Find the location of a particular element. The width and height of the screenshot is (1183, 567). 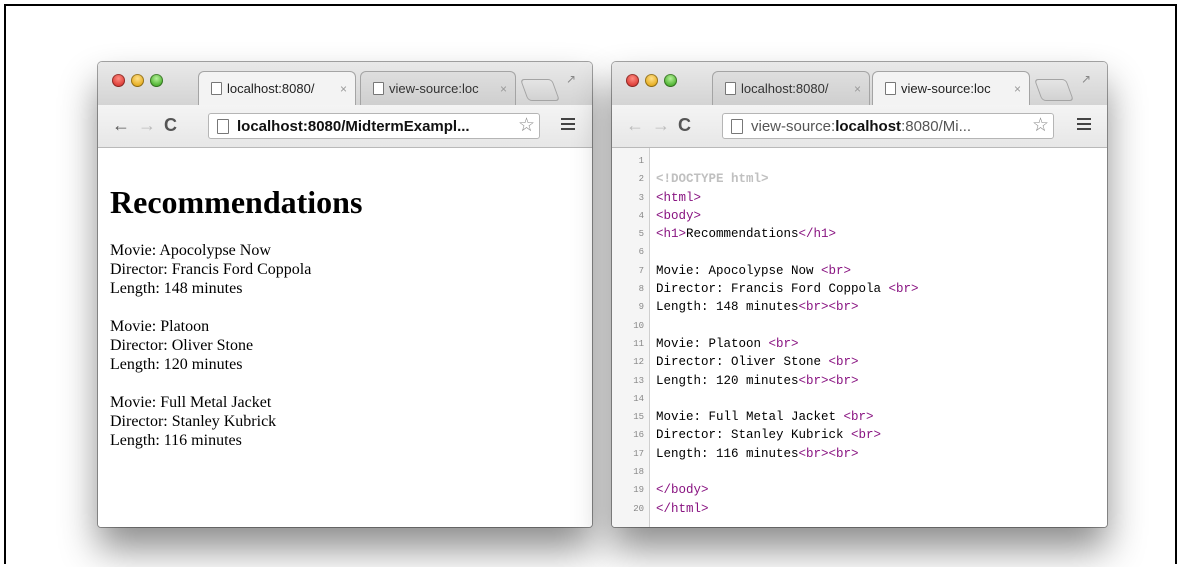

line-number: 2 is located at coordinates (641, 179).